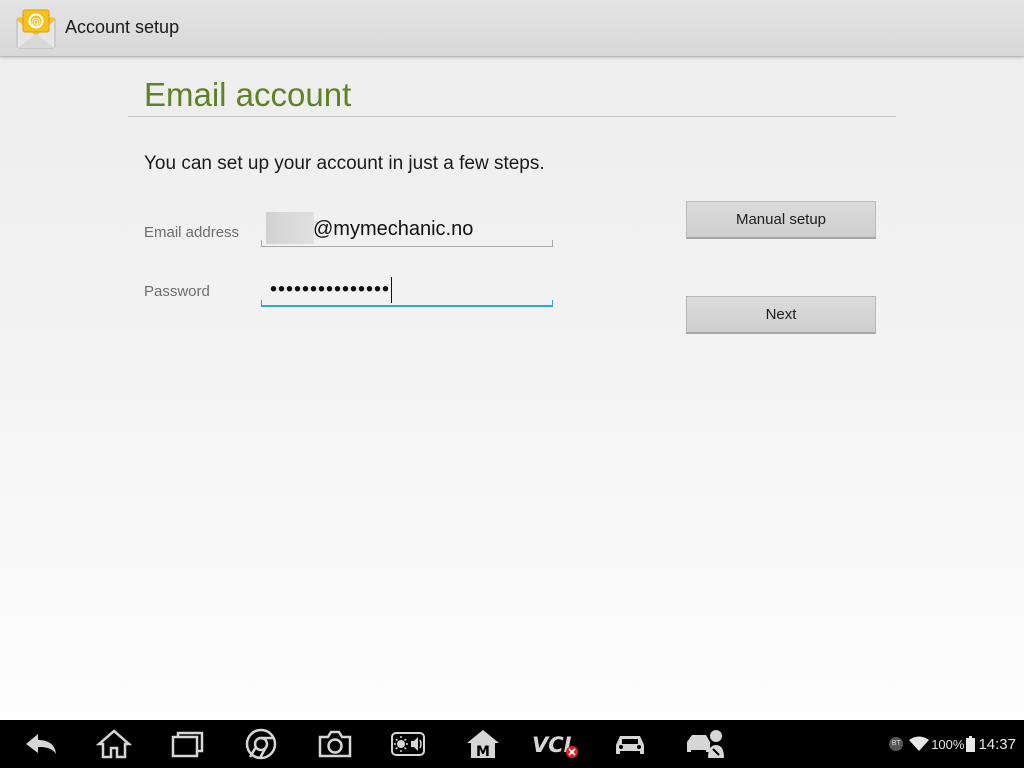 Image resolution: width=1024 pixels, height=768 pixels. Describe the element at coordinates (896, 744) in the screenshot. I see `bluetooth-icon: BT` at that location.